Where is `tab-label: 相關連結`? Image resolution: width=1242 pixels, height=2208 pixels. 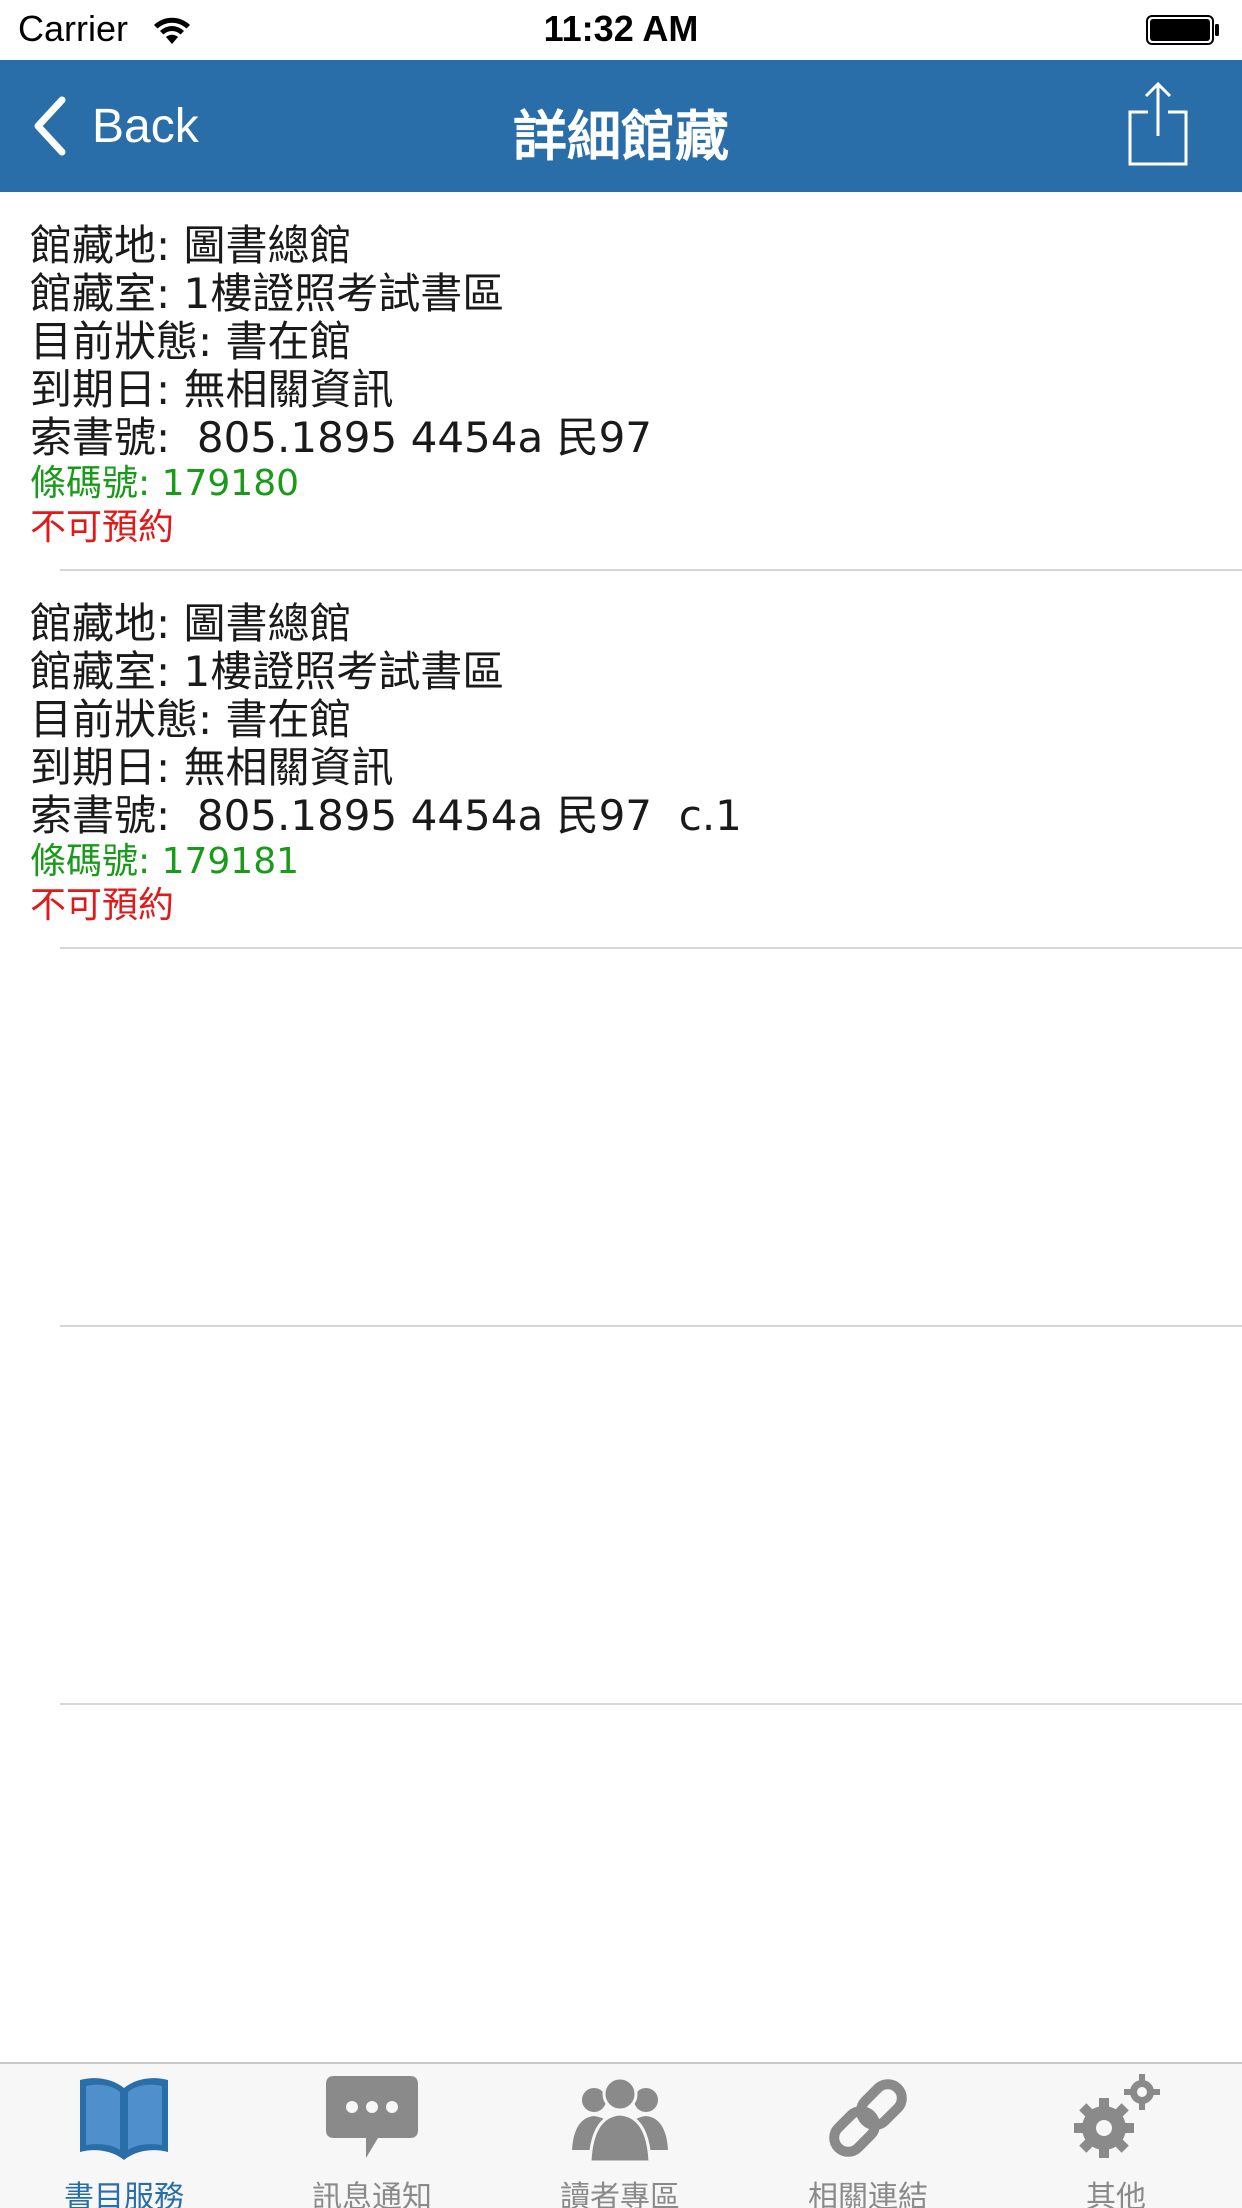
tab-label: 相關連結 is located at coordinates (868, 2194).